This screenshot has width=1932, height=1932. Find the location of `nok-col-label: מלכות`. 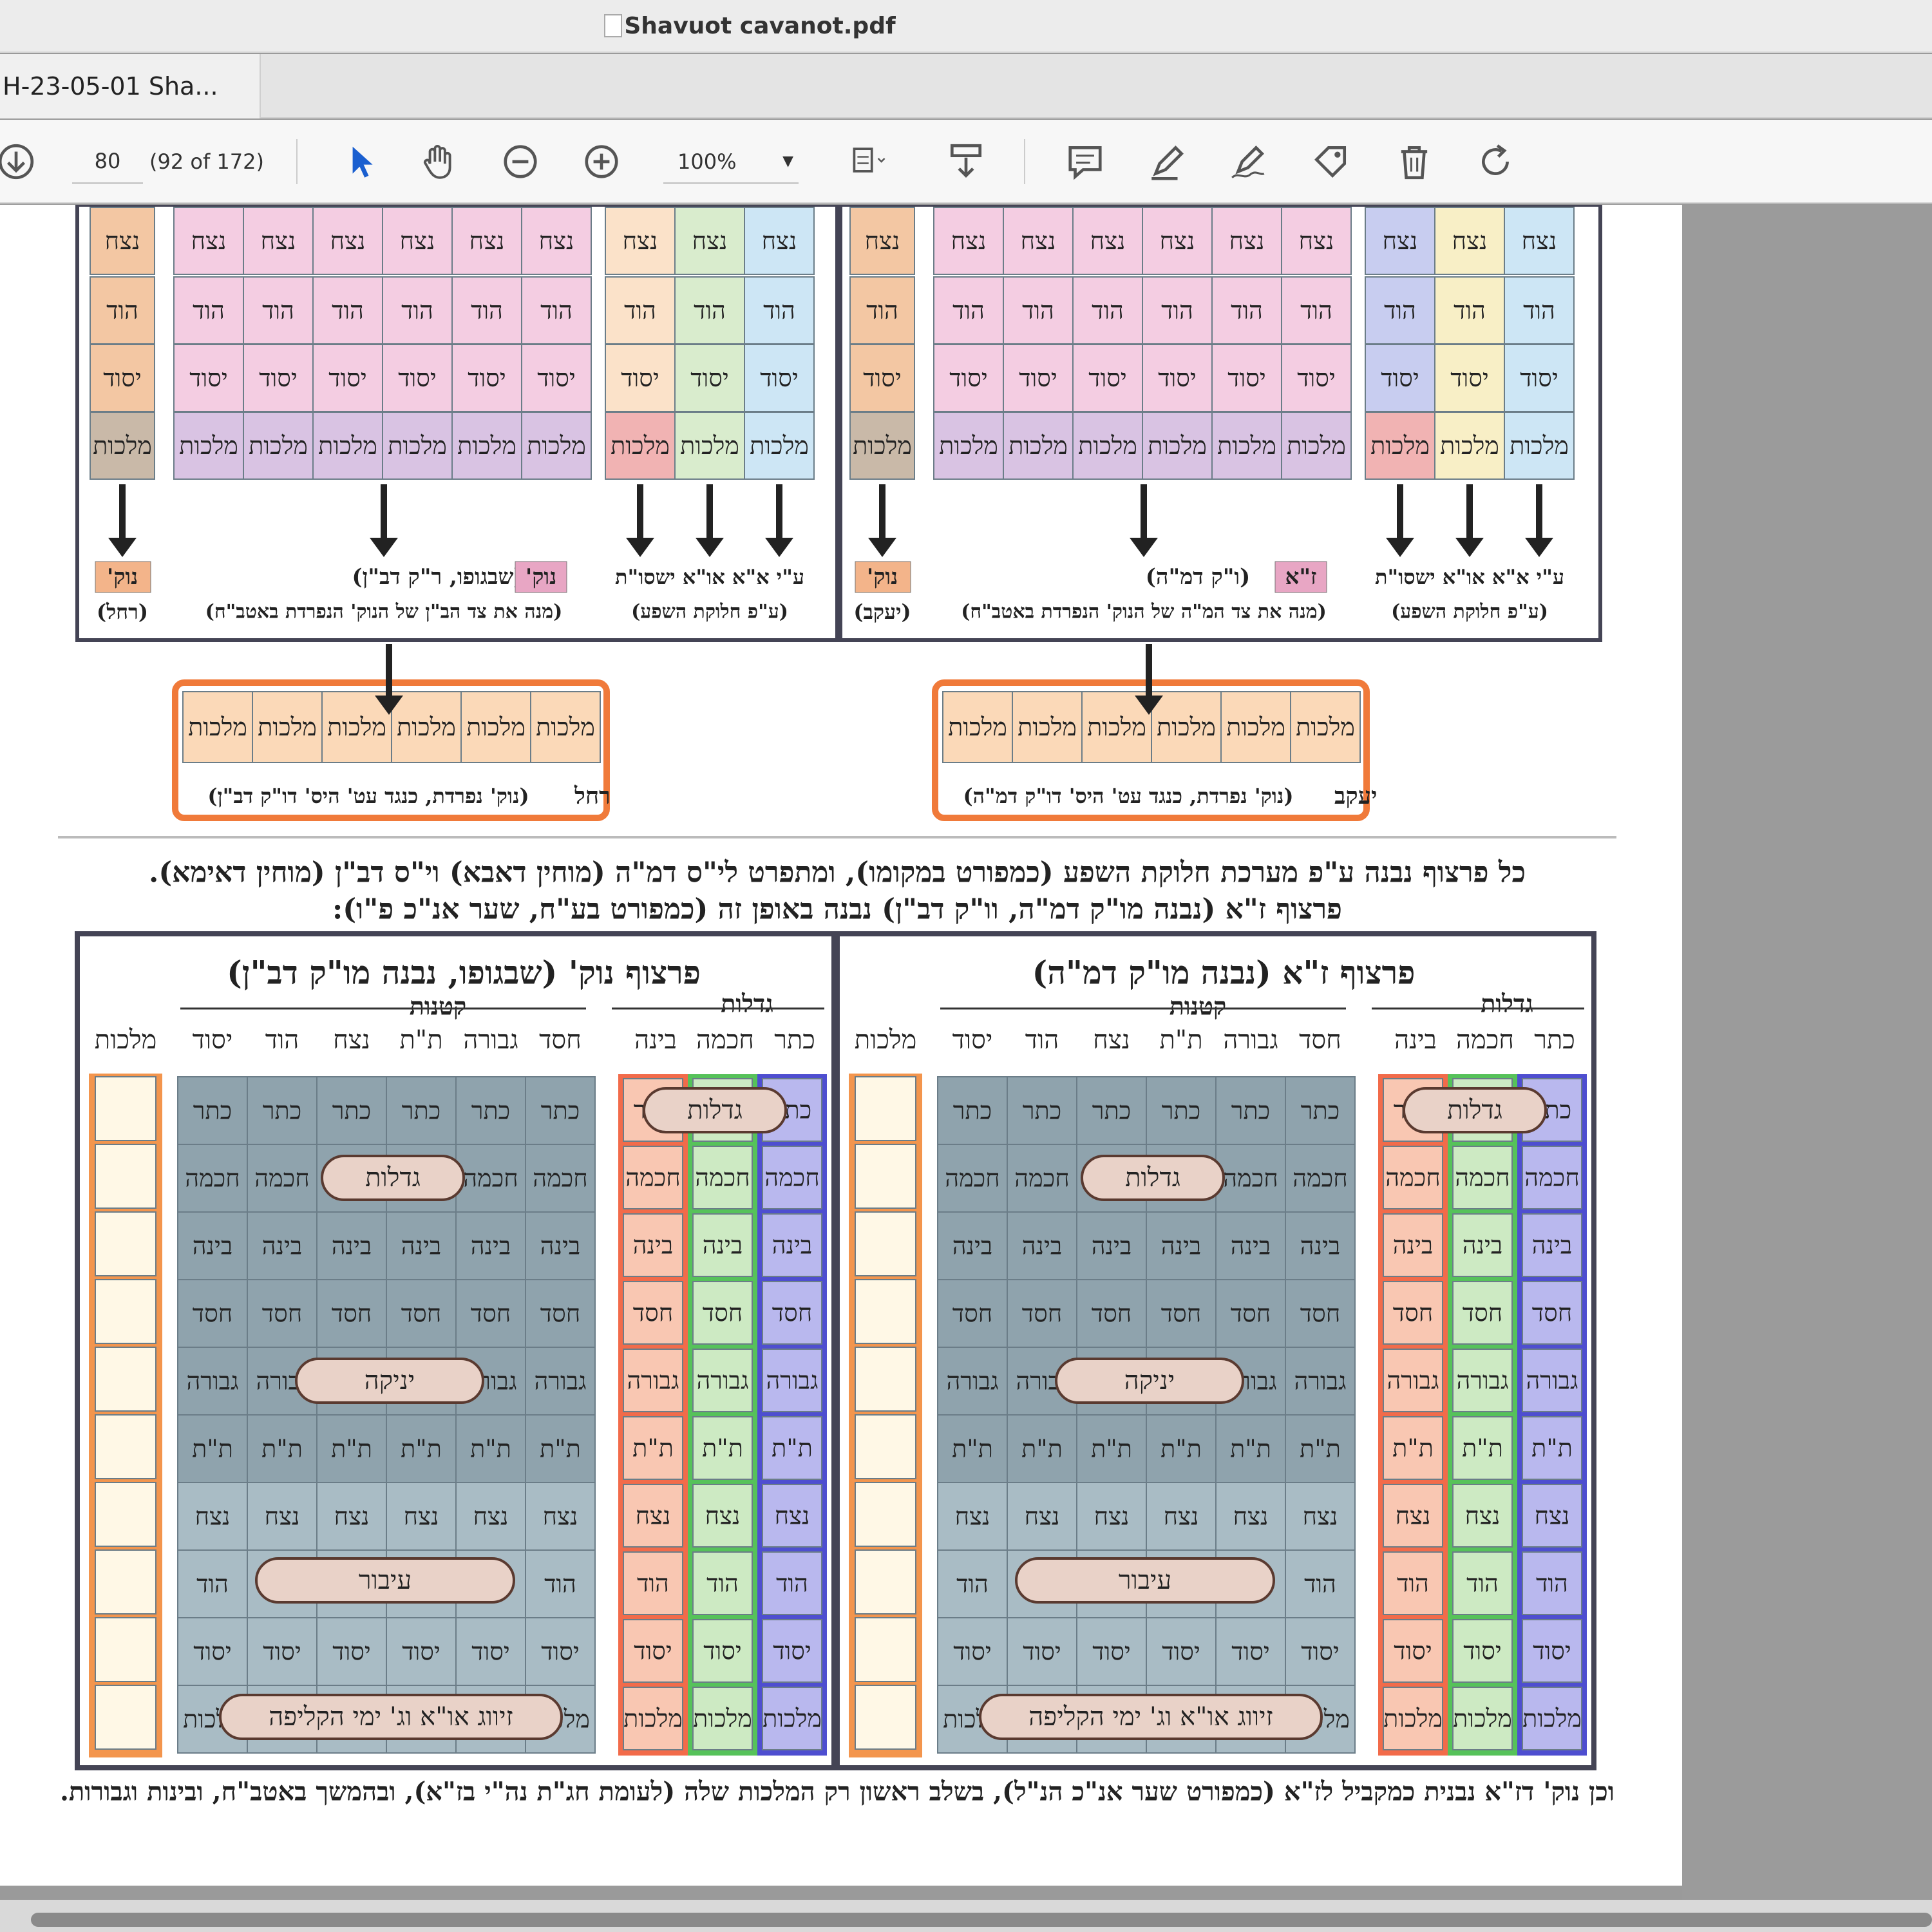

nok-col-label: מלכות is located at coordinates (882, 446).